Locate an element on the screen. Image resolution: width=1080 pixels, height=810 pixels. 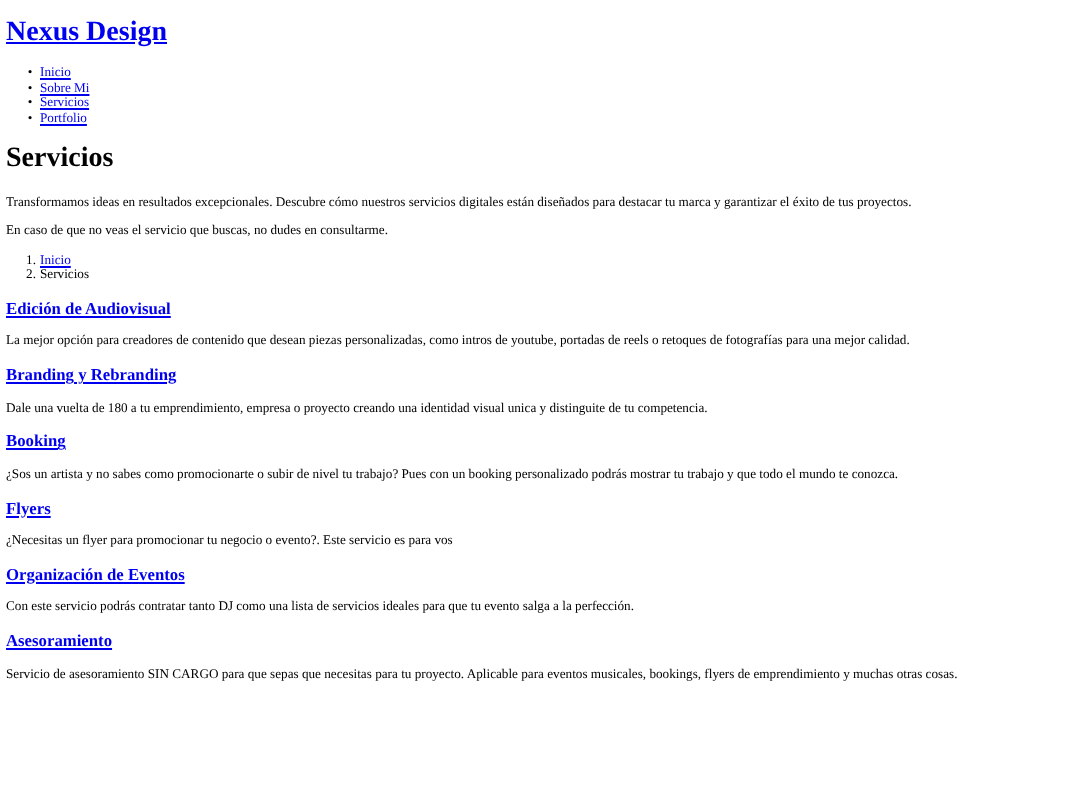
service-title-link: Organización de Eventos is located at coordinates (95, 574).